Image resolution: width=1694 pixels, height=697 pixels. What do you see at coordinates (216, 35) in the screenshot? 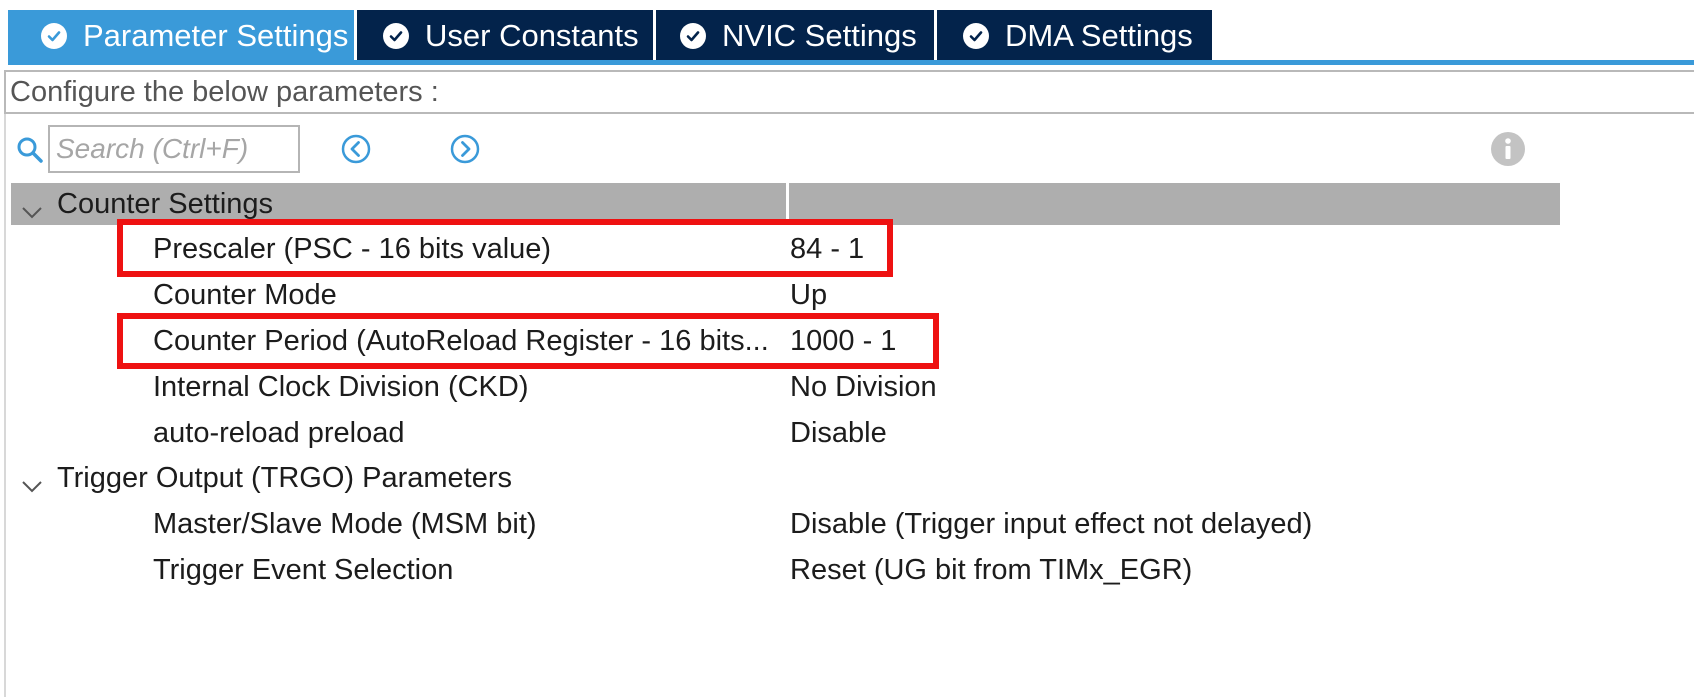
I see `tab-label: Parameter Settings` at bounding box center [216, 35].